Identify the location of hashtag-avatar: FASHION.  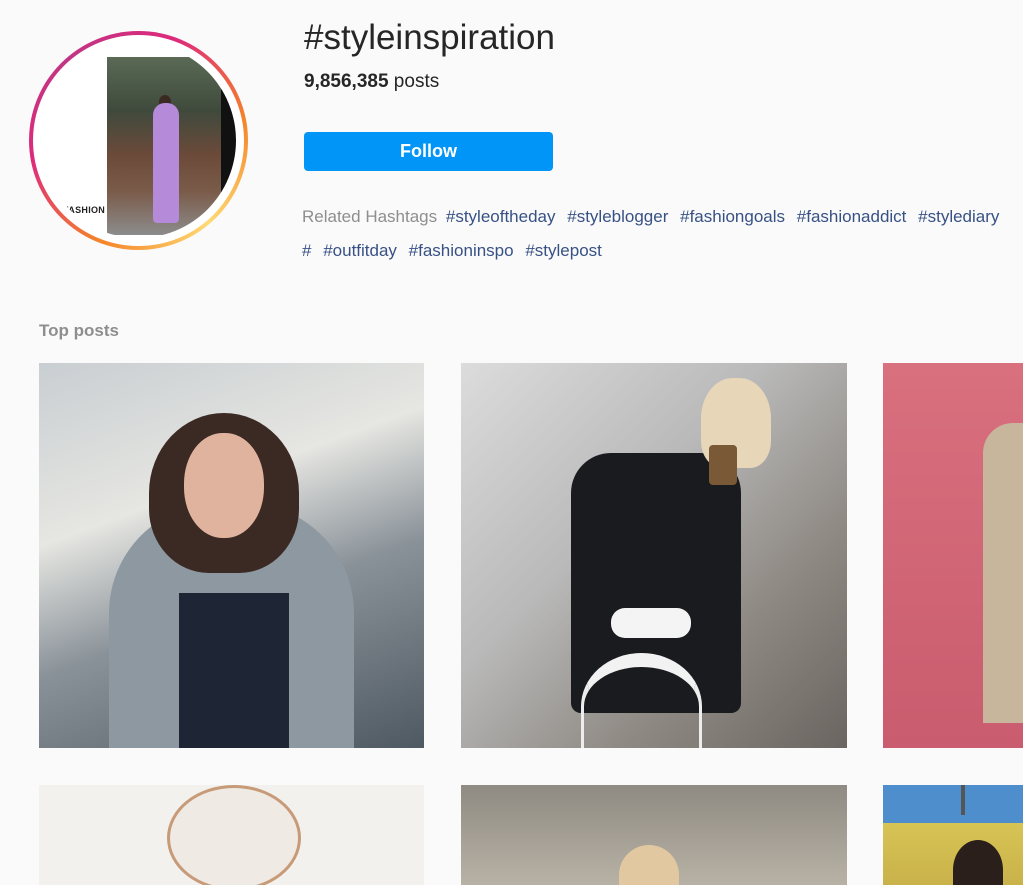
(138, 140).